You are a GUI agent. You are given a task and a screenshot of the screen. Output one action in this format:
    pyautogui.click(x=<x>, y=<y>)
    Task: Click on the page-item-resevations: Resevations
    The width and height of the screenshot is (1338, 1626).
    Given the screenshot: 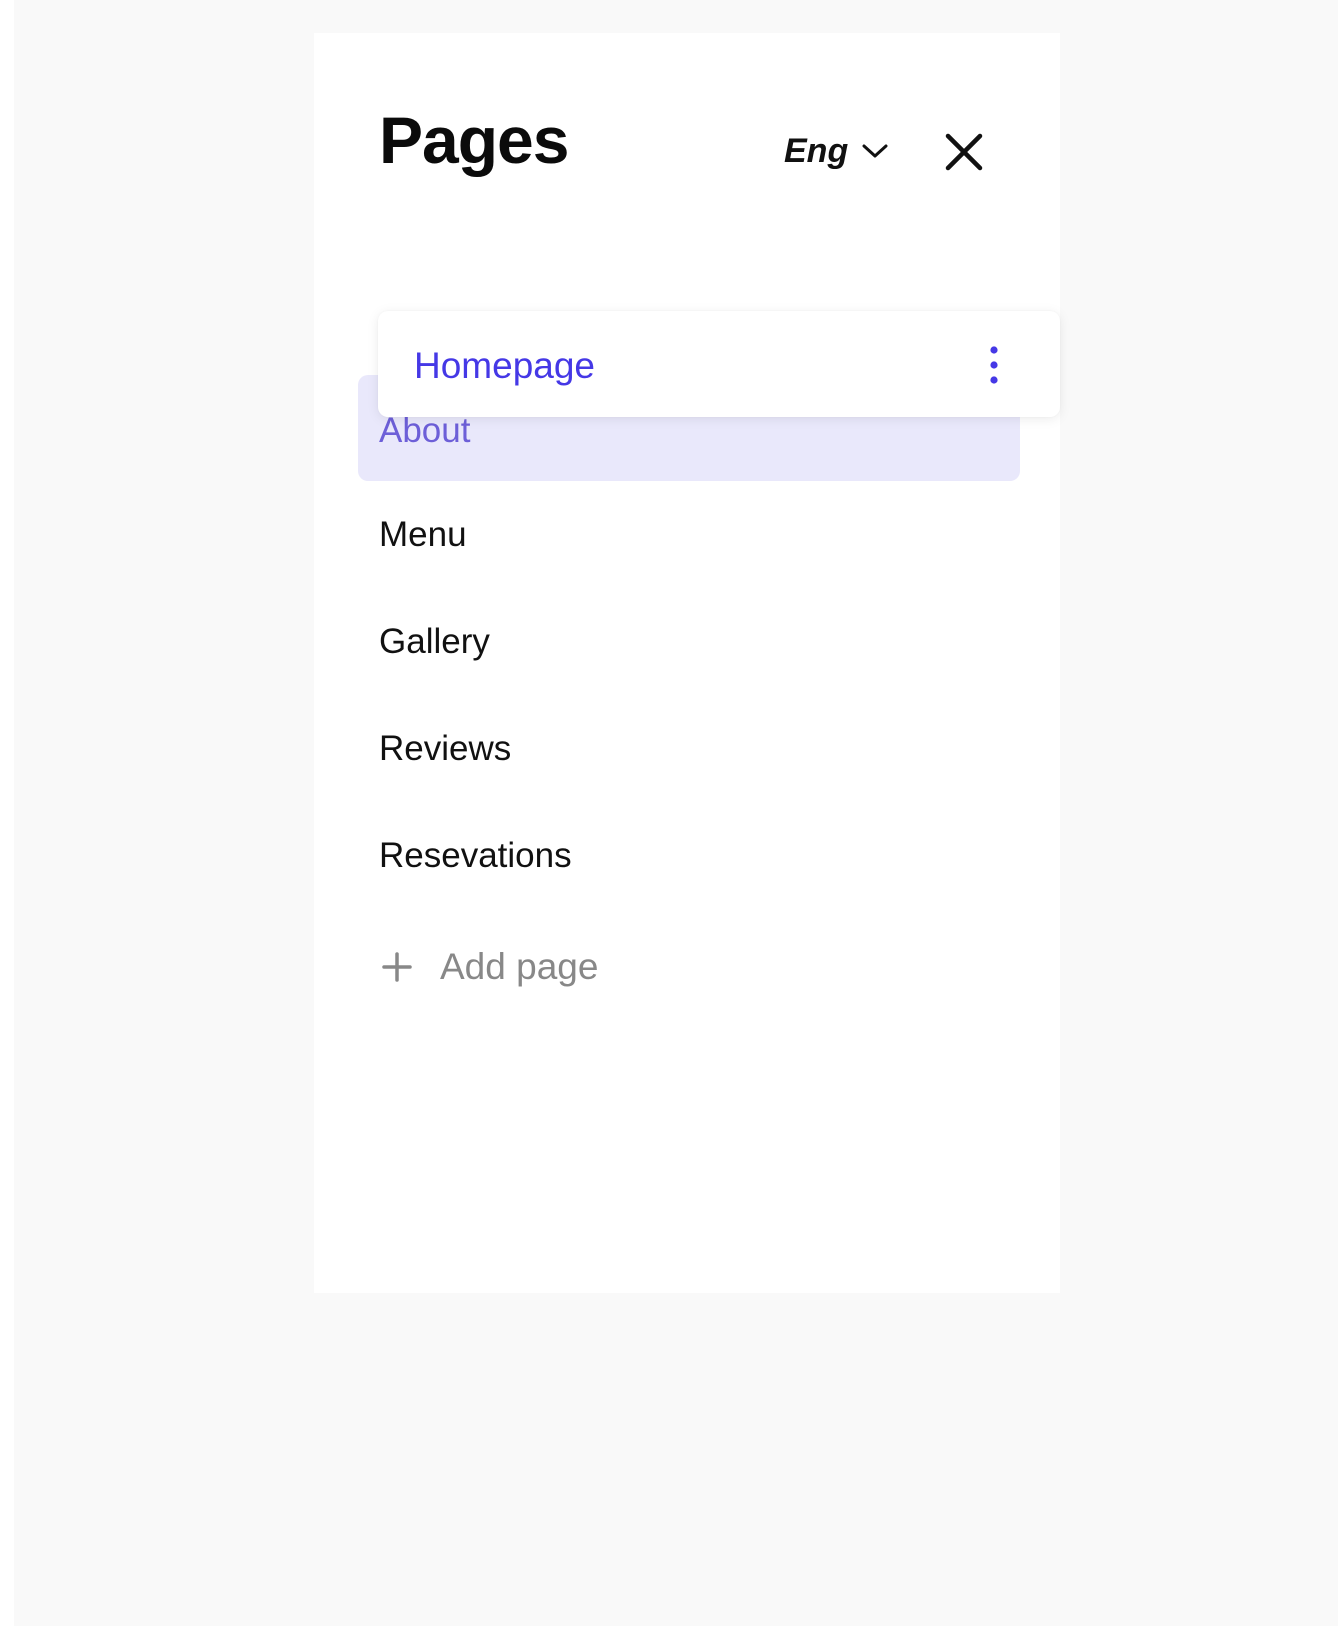 What is the action you would take?
    pyautogui.click(x=475, y=855)
    